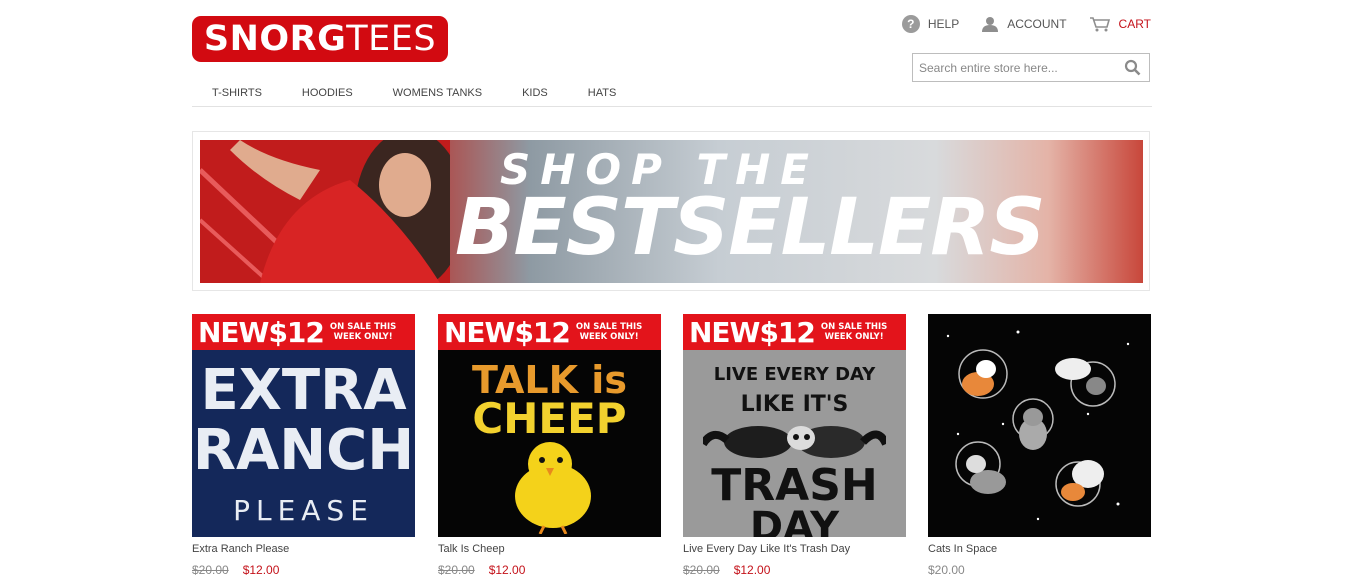  What do you see at coordinates (602, 94) in the screenshot?
I see `nav-hats: HATS` at bounding box center [602, 94].